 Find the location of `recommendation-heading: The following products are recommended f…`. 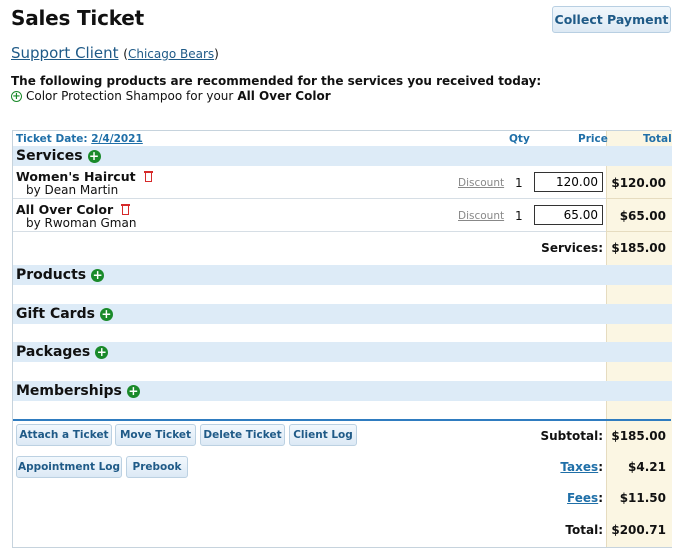

recommendation-heading: The following products are recommended f… is located at coordinates (276, 81).